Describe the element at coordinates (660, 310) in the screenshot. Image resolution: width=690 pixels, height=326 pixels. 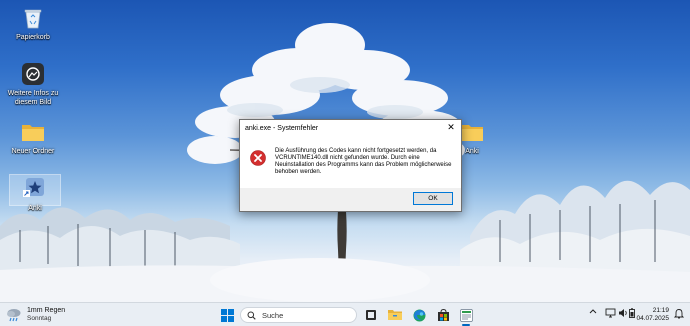
I see `clock-time: 21:19` at that location.